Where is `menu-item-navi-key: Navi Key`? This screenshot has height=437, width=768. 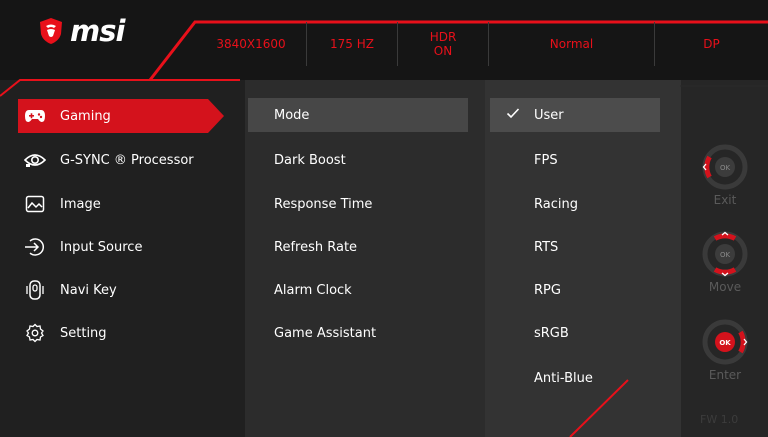
menu-item-navi-key: Navi Key is located at coordinates (121, 290).